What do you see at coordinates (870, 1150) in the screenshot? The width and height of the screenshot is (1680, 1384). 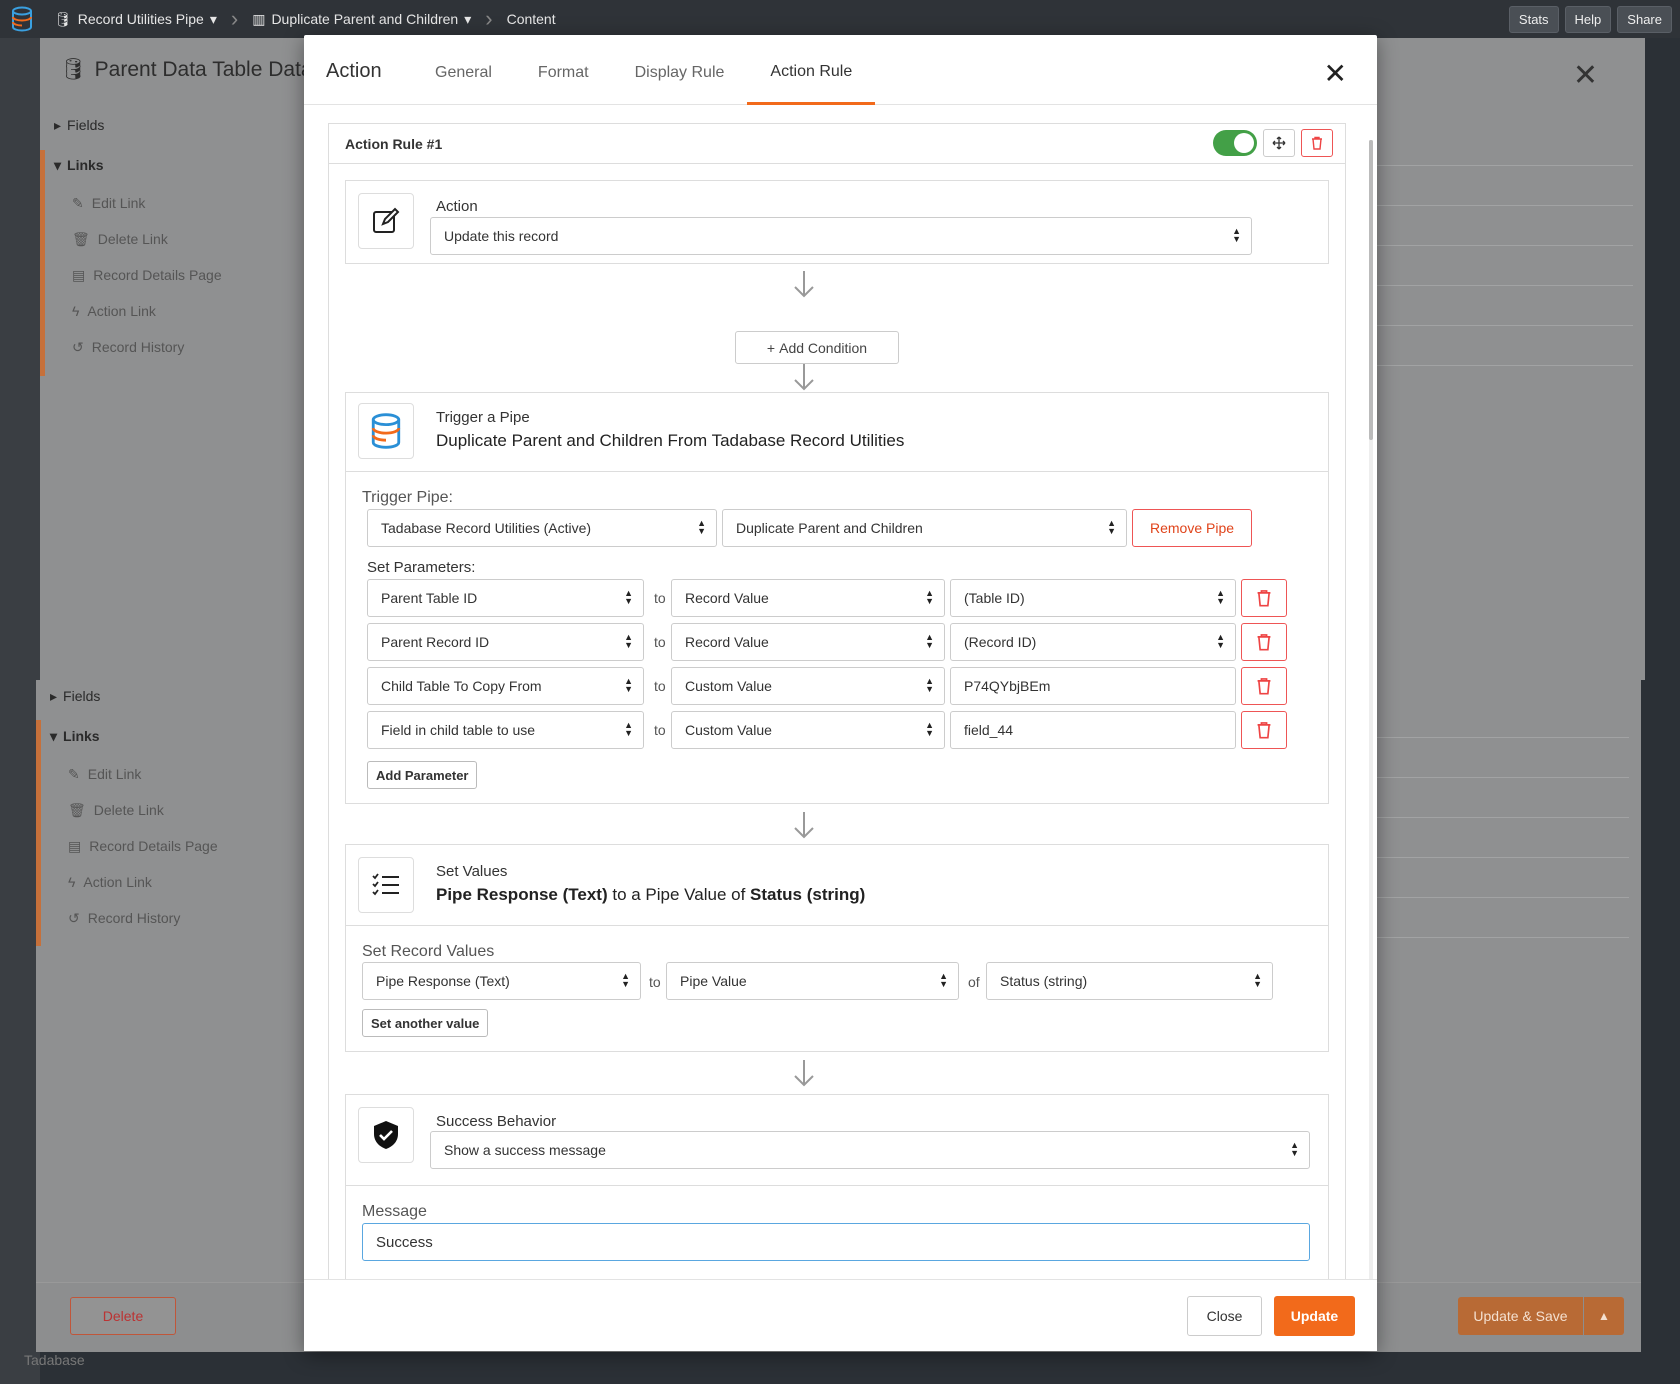 I see `success-behavior-select: Show a success message ▲ ▼` at bounding box center [870, 1150].